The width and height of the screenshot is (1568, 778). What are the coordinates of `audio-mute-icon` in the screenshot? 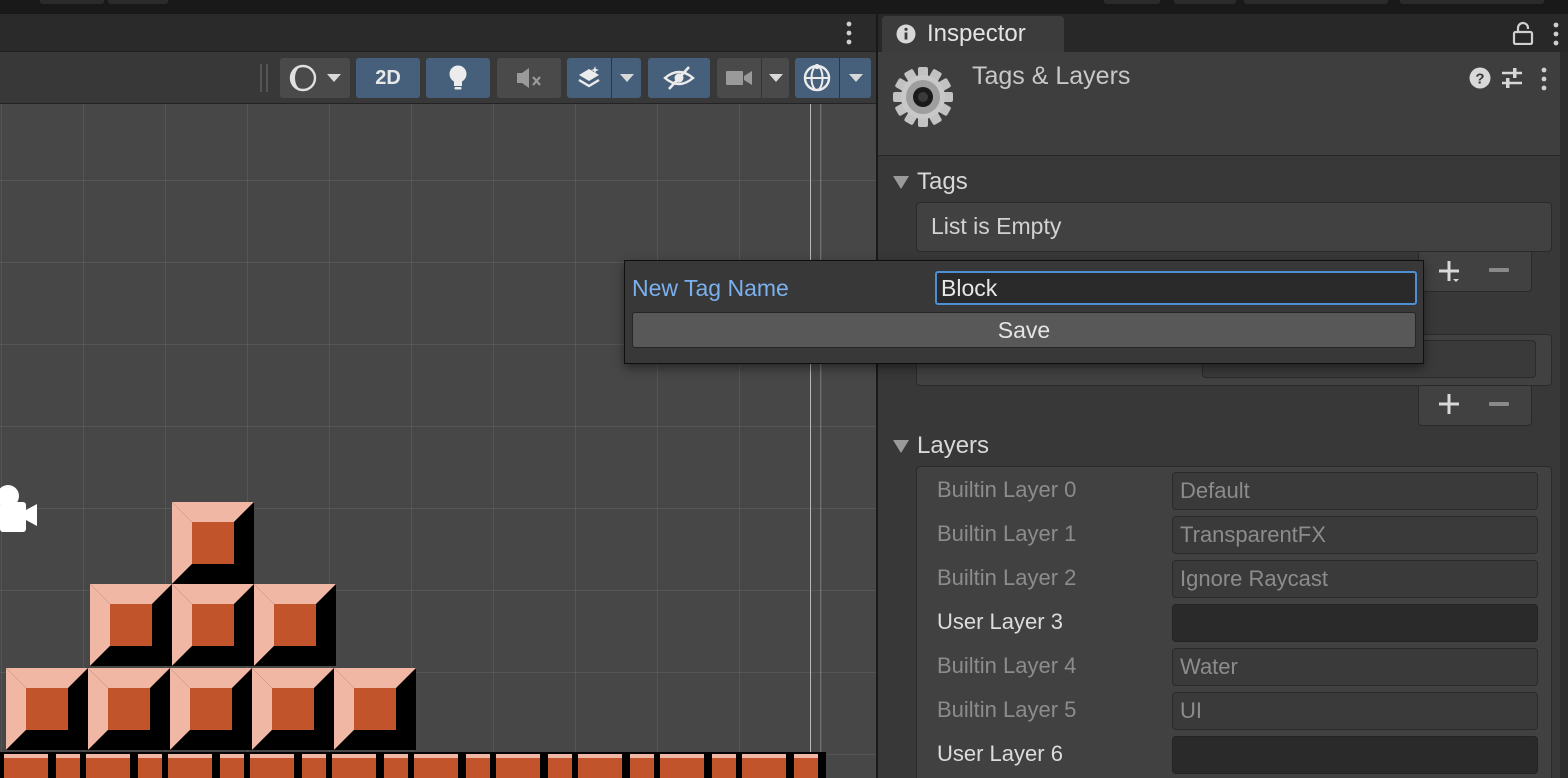 It's located at (529, 78).